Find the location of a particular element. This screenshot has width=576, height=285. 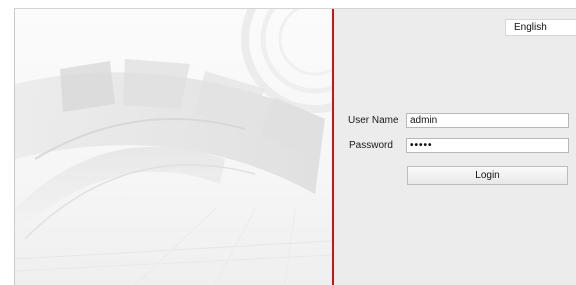

login-button: Login is located at coordinates (487, 175).